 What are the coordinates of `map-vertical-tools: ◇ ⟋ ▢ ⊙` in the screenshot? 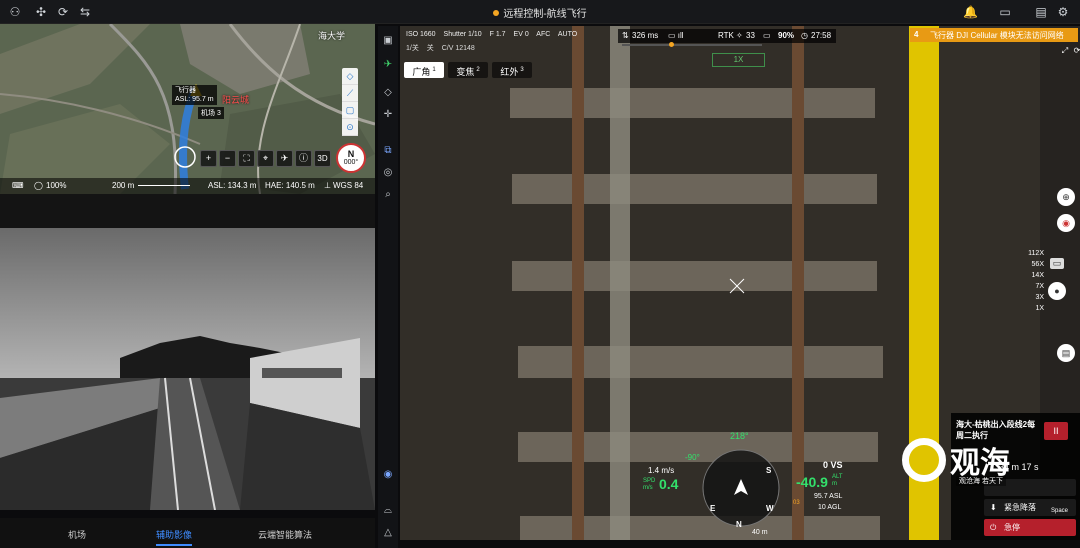 It's located at (350, 102).